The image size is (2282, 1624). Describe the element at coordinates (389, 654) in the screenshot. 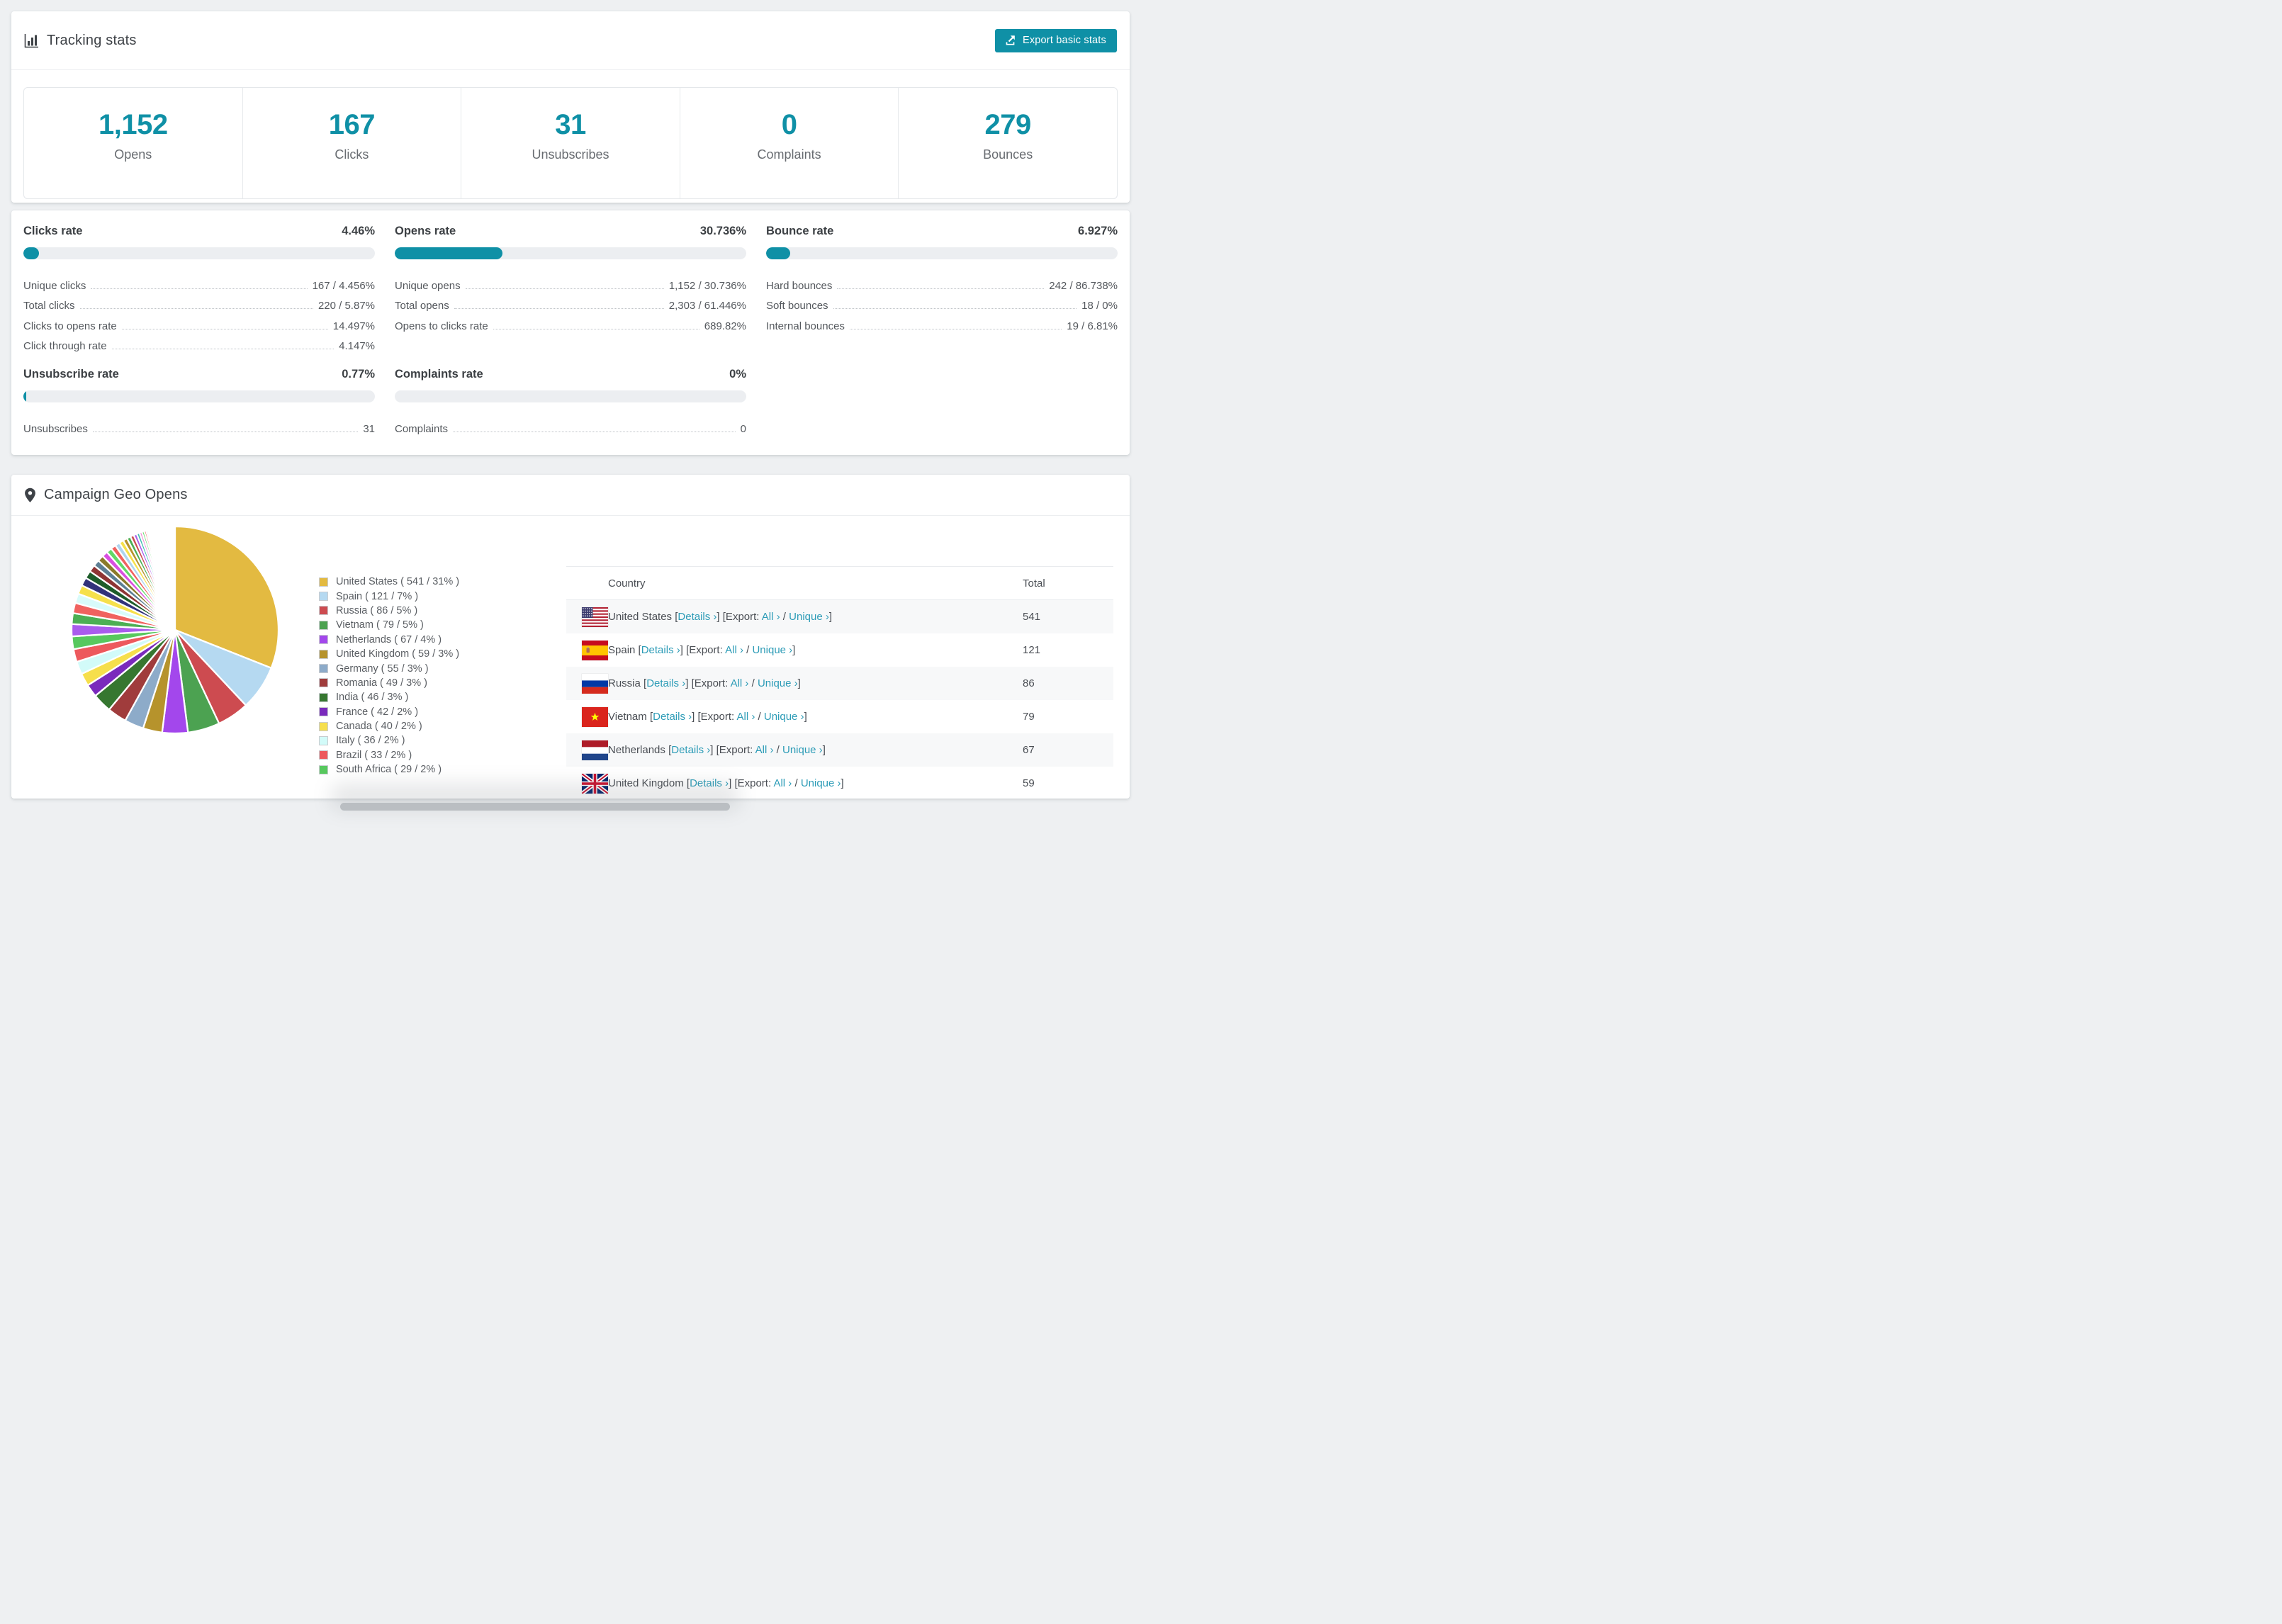

I see `legend-item-united-kingdom: United Kingdom ( 59 / 3% )` at that location.